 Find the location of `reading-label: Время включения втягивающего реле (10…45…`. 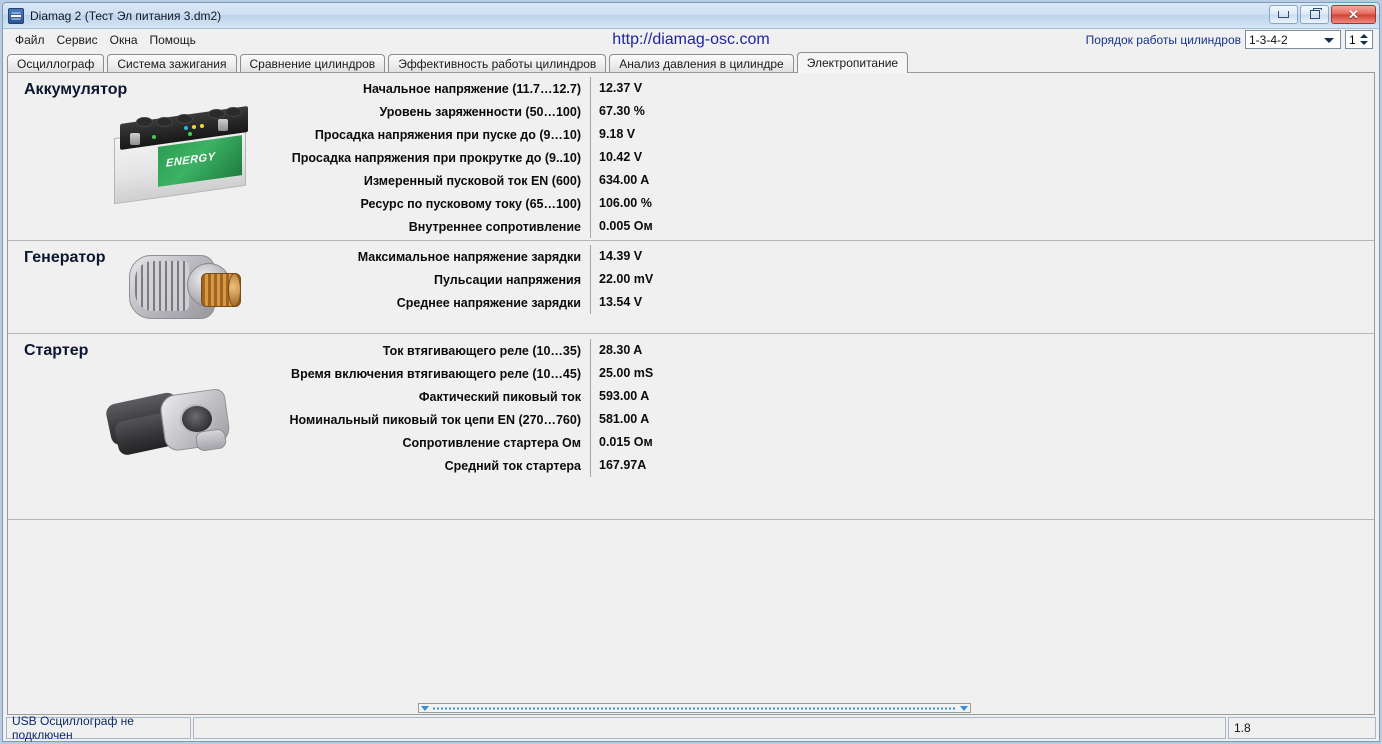

reading-label: Время включения втягивающего реле (10…45… is located at coordinates (436, 373).